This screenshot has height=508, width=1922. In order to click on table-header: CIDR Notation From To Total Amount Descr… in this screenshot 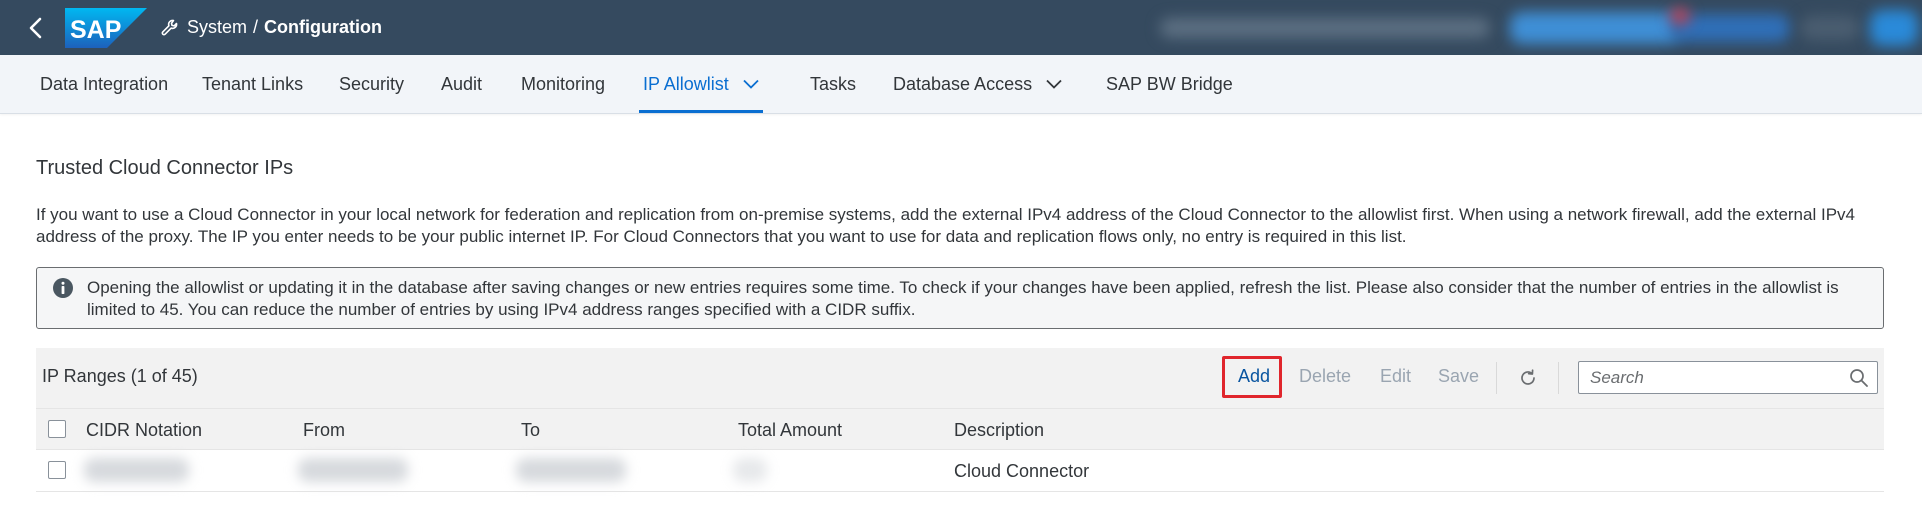, I will do `click(960, 429)`.